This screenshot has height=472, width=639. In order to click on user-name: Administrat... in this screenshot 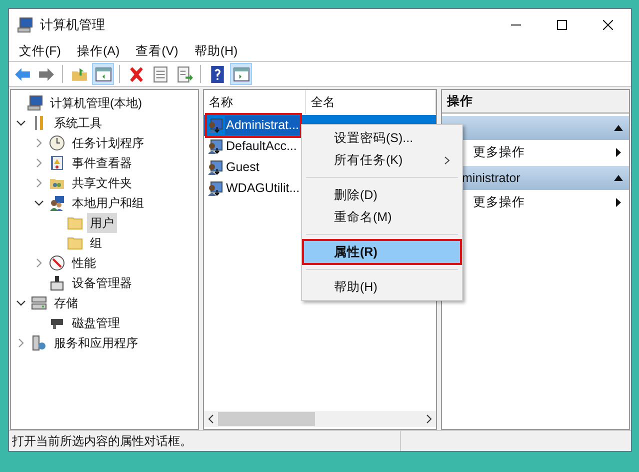, I will do `click(262, 125)`.